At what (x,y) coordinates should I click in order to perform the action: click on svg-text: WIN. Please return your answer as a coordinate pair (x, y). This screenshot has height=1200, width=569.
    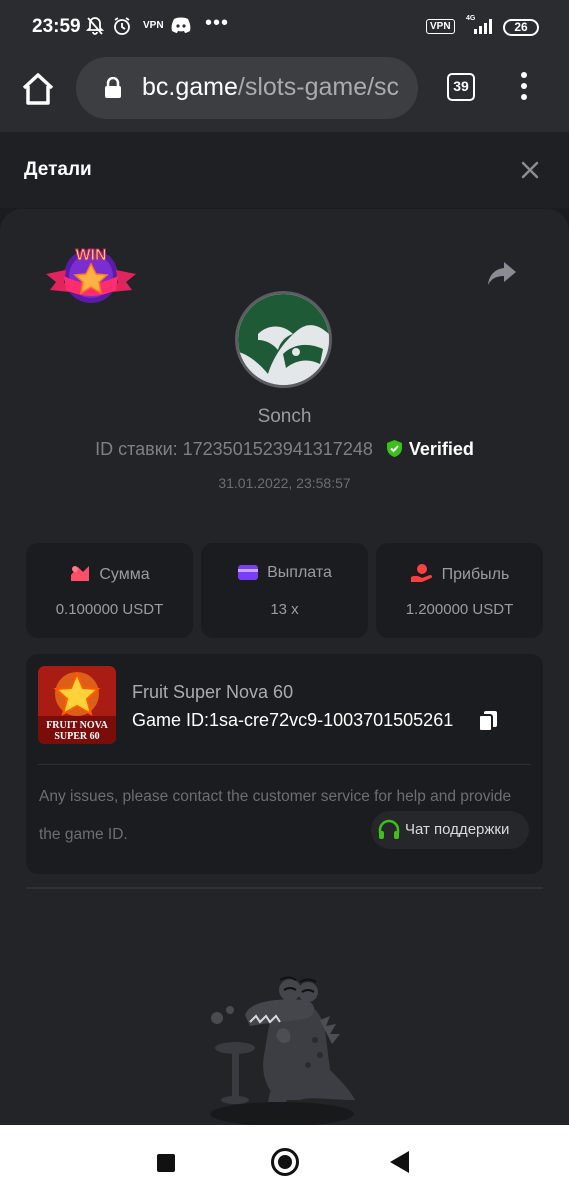
    Looking at the image, I should click on (90, 255).